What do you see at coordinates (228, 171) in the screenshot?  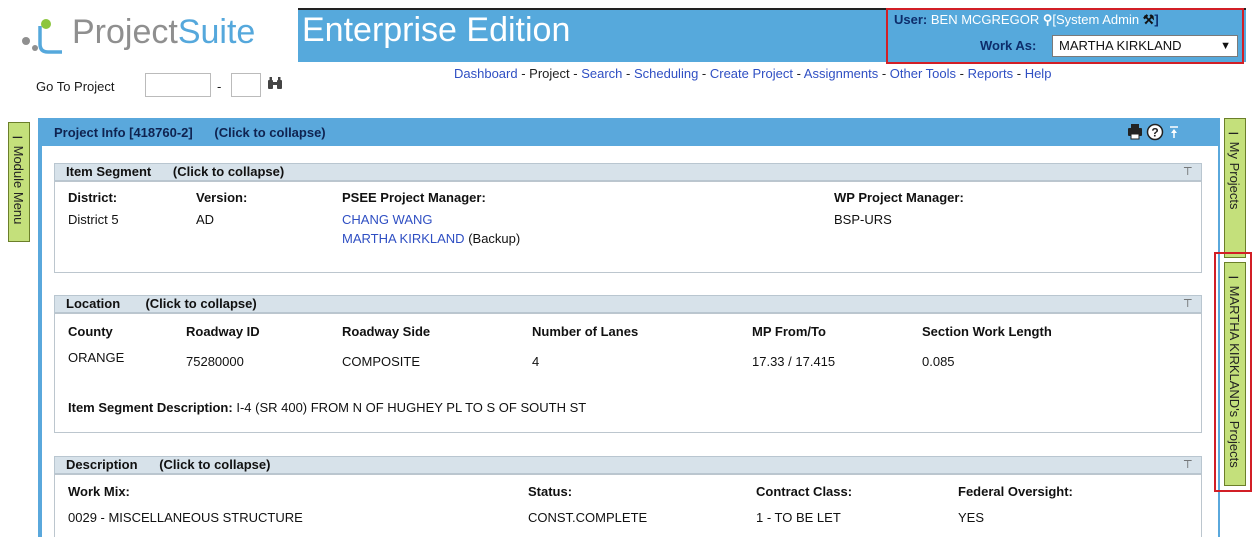 I see `item-segment-collapse-link: (Click to collapse)` at bounding box center [228, 171].